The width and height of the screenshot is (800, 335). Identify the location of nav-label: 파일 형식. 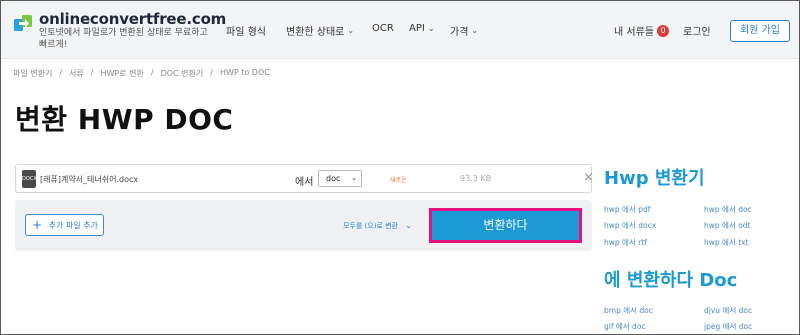
(246, 32).